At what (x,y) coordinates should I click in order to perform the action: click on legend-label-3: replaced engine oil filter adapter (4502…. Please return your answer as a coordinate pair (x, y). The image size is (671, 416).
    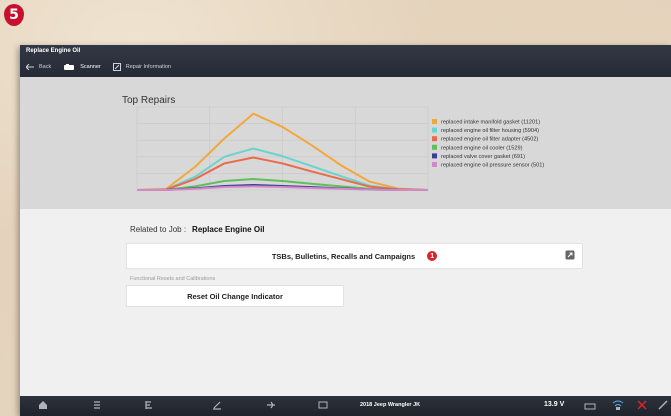
    Looking at the image, I should click on (489, 140).